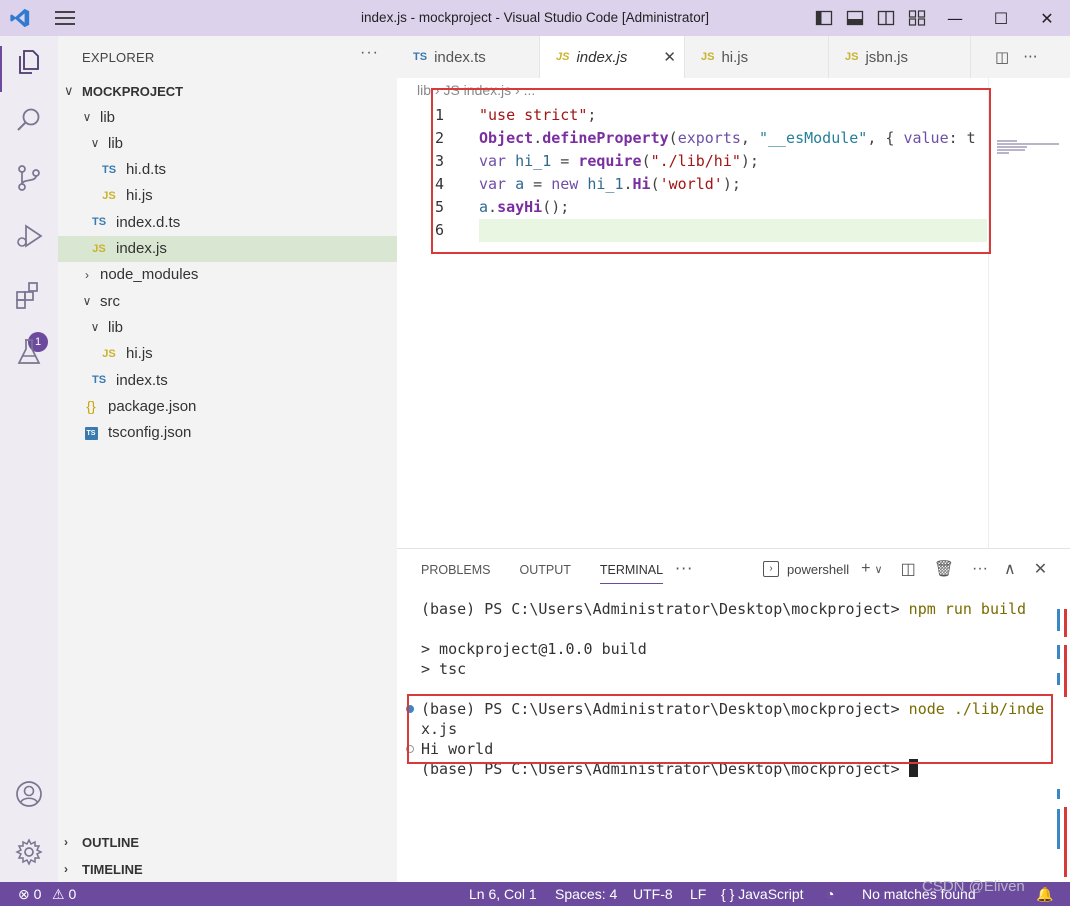 The width and height of the screenshot is (1070, 906). I want to click on timeline-label: TIMELINE, so click(112, 869).